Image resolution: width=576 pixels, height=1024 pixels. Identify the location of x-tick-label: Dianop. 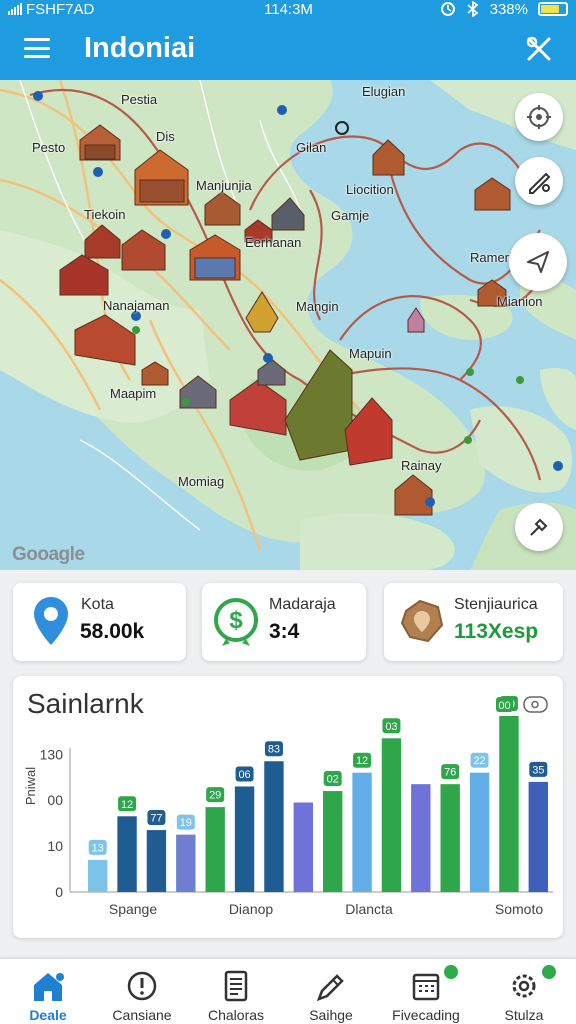
(251, 909).